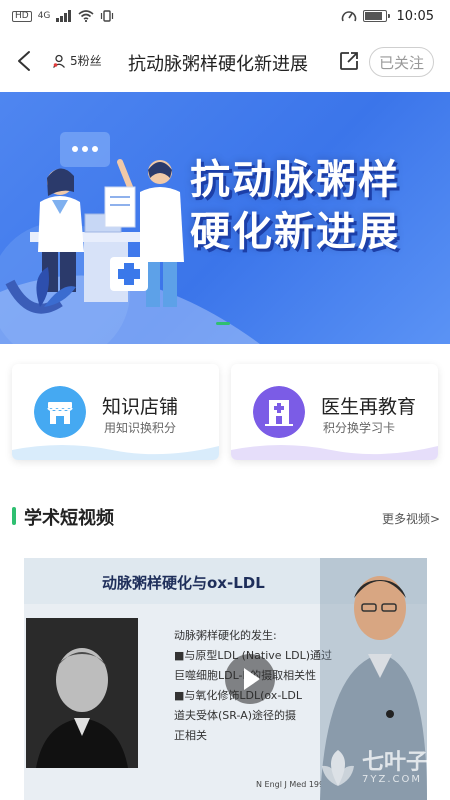  I want to click on page-title: 抗动脉粥样硬化新进展, so click(218, 64).